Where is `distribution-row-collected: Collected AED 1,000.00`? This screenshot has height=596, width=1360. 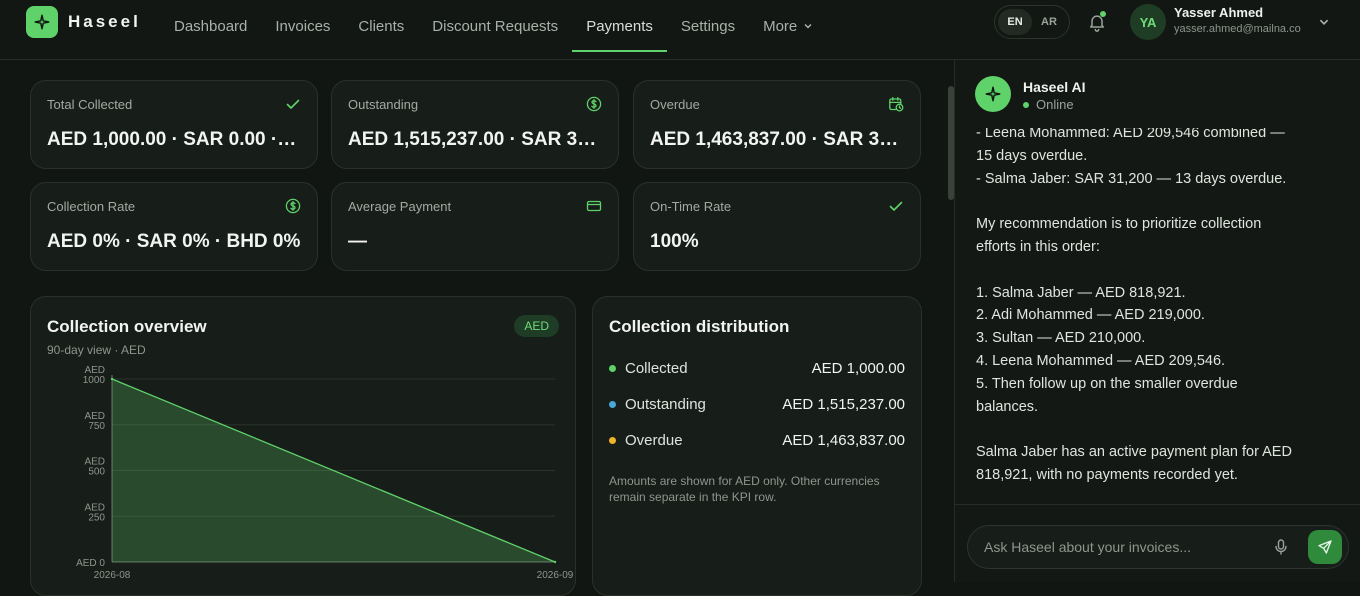
distribution-row-collected: Collected AED 1,000.00 is located at coordinates (757, 368).